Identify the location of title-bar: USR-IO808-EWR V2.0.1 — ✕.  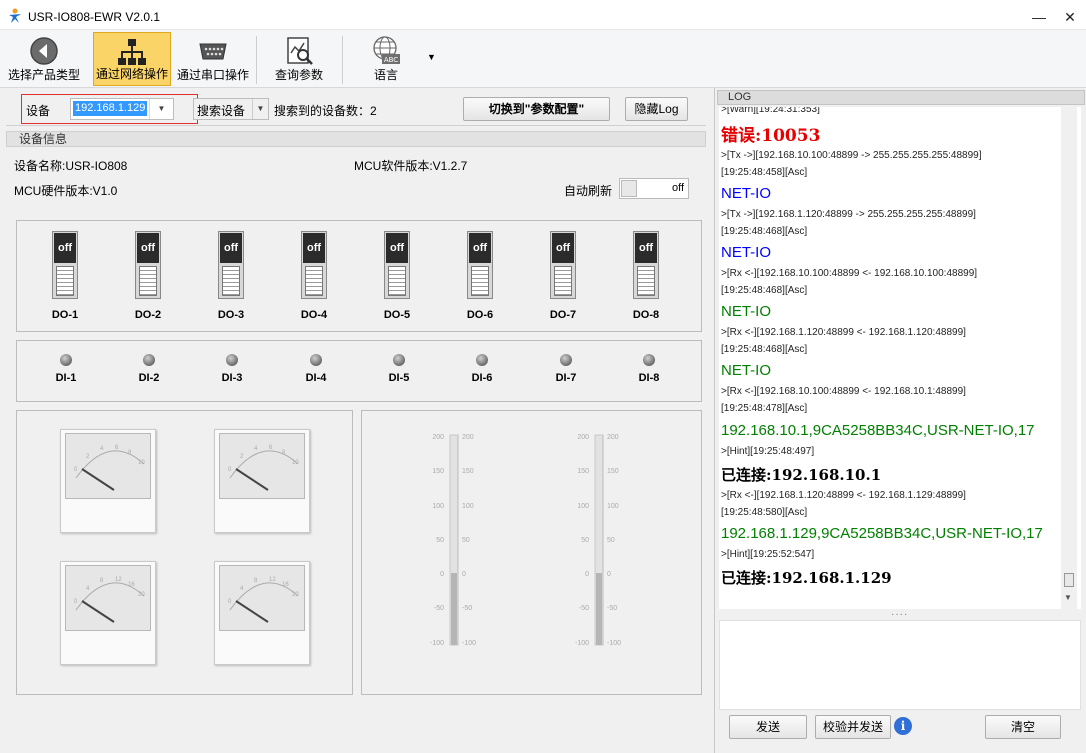
(543, 15).